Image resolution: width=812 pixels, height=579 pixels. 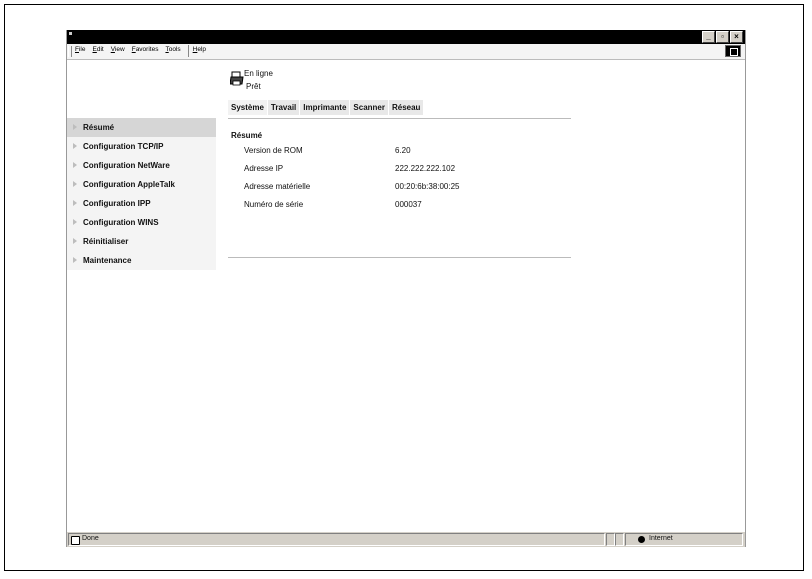 I want to click on status-main: Done, so click(x=336, y=539).